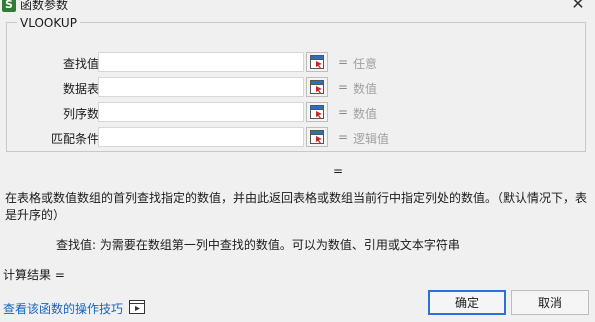 This screenshot has width=595, height=322. I want to click on video-icon, so click(137, 308).